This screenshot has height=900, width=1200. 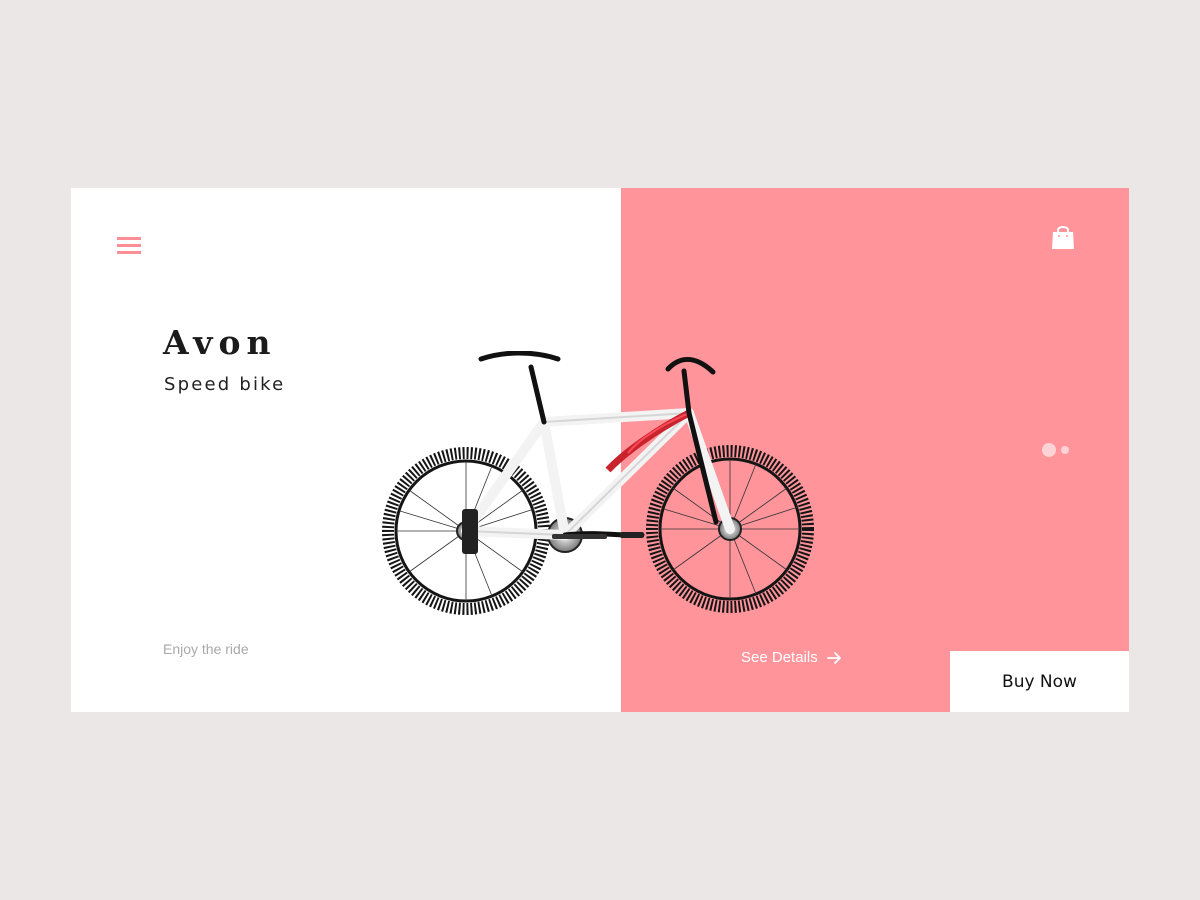 I want to click on mountain-bike-image, so click(x=598, y=483).